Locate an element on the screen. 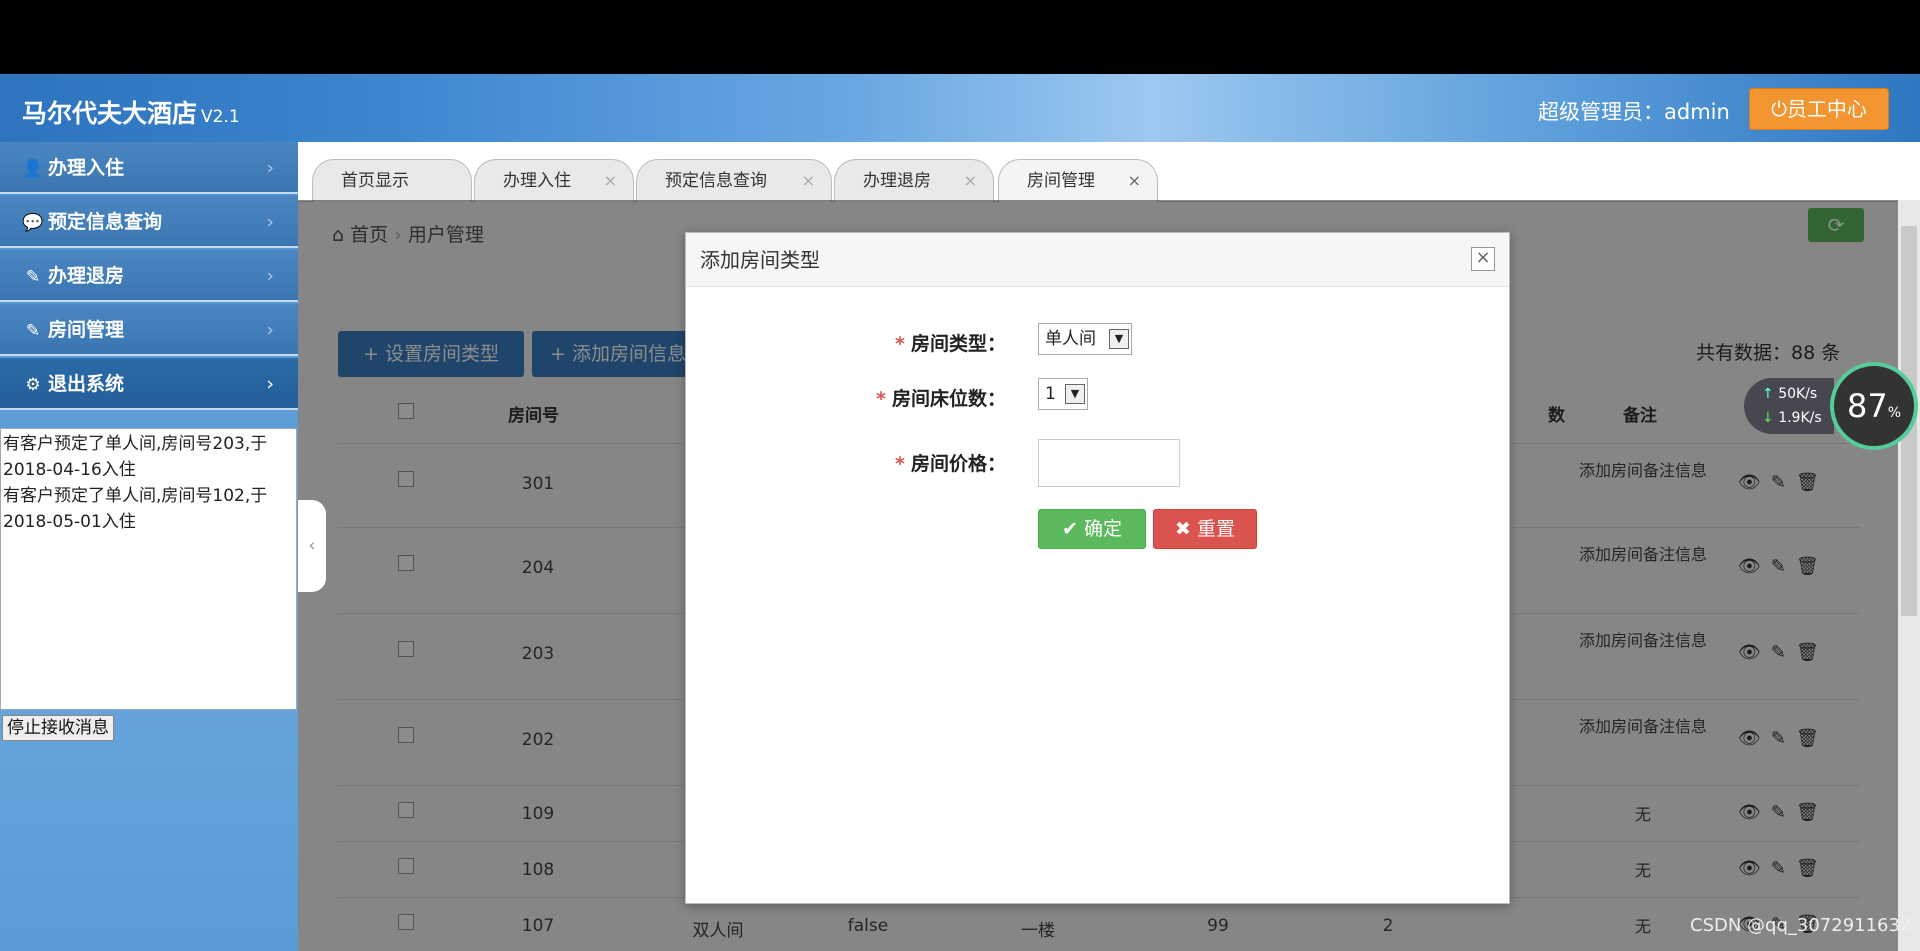 This screenshot has width=1920, height=951. dialog-title: 添加房间类型 is located at coordinates (760, 260).